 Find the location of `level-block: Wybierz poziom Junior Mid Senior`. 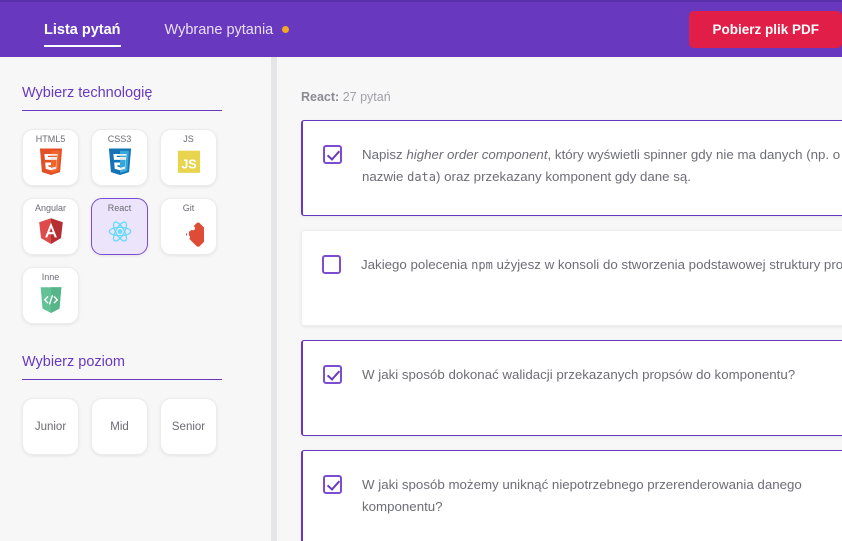

level-block: Wybierz poziom Junior Mid Senior is located at coordinates (146, 404).